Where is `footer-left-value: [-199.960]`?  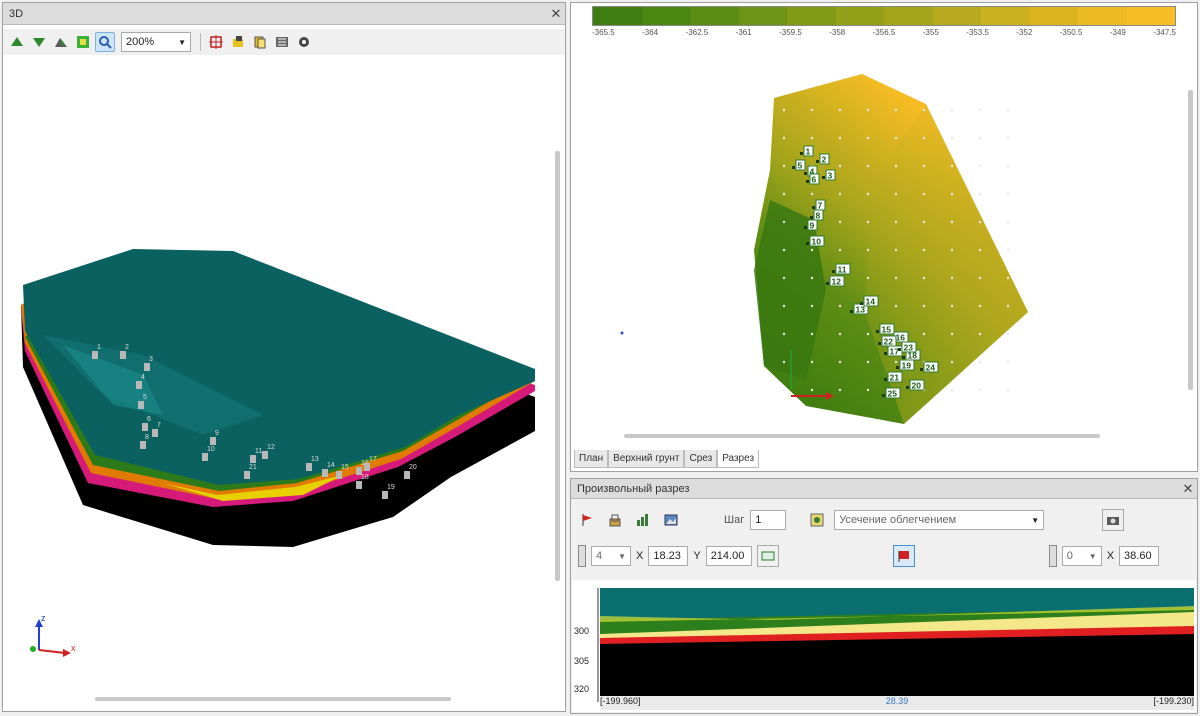
footer-left-value: [-199.960] is located at coordinates (620, 701).